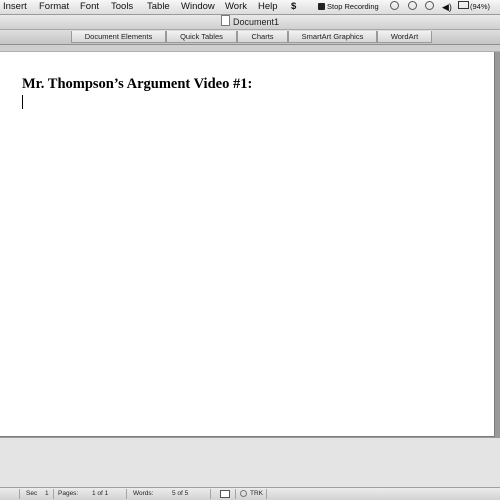 This screenshot has width=500, height=500. Describe the element at coordinates (404, 37) in the screenshot. I see `tab-wordart: WordArt` at that location.